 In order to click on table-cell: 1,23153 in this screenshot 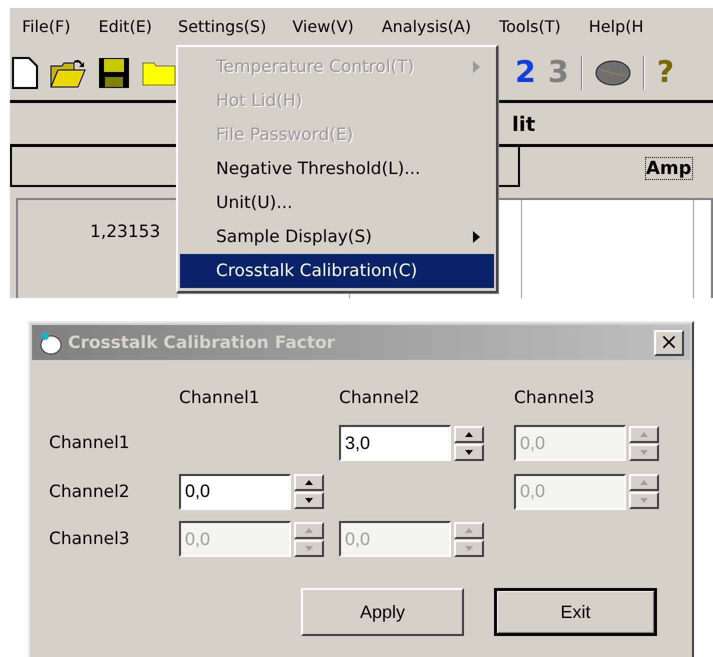, I will do `click(125, 232)`.